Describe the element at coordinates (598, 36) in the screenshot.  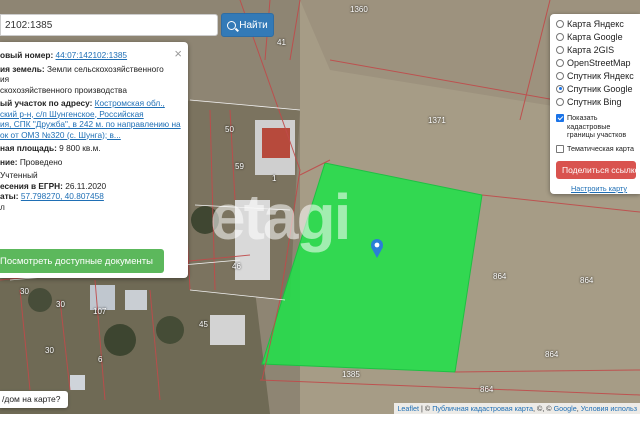
I see `layer-option-google-map: Карта Google` at that location.